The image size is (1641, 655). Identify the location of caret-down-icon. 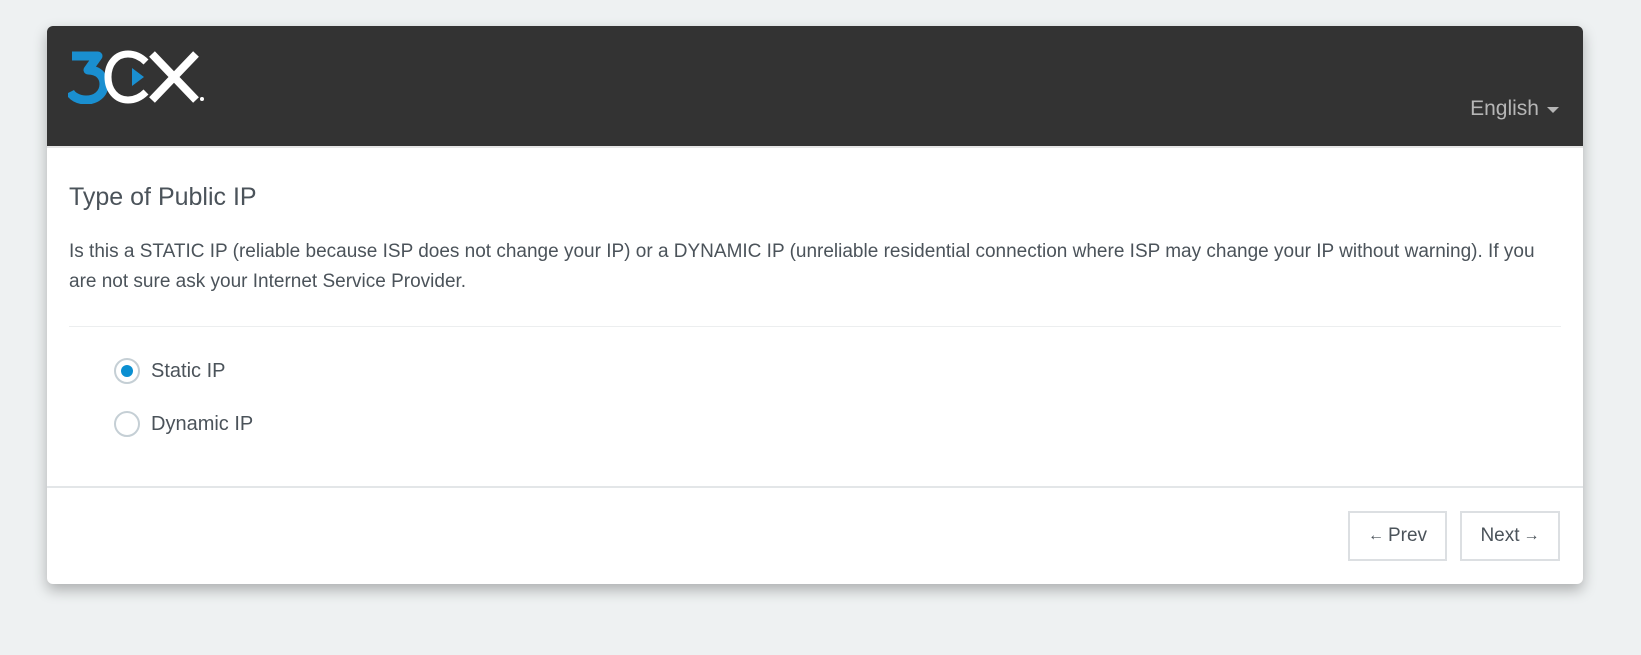
(1553, 110).